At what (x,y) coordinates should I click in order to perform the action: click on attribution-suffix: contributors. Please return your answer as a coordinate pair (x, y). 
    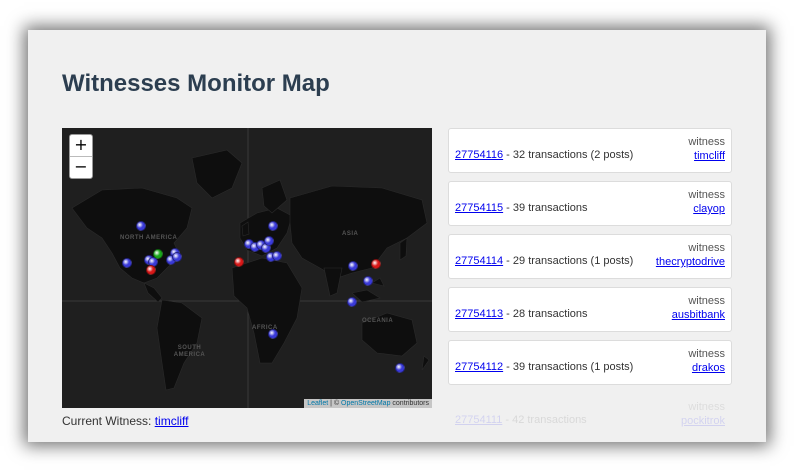
    Looking at the image, I should click on (409, 403).